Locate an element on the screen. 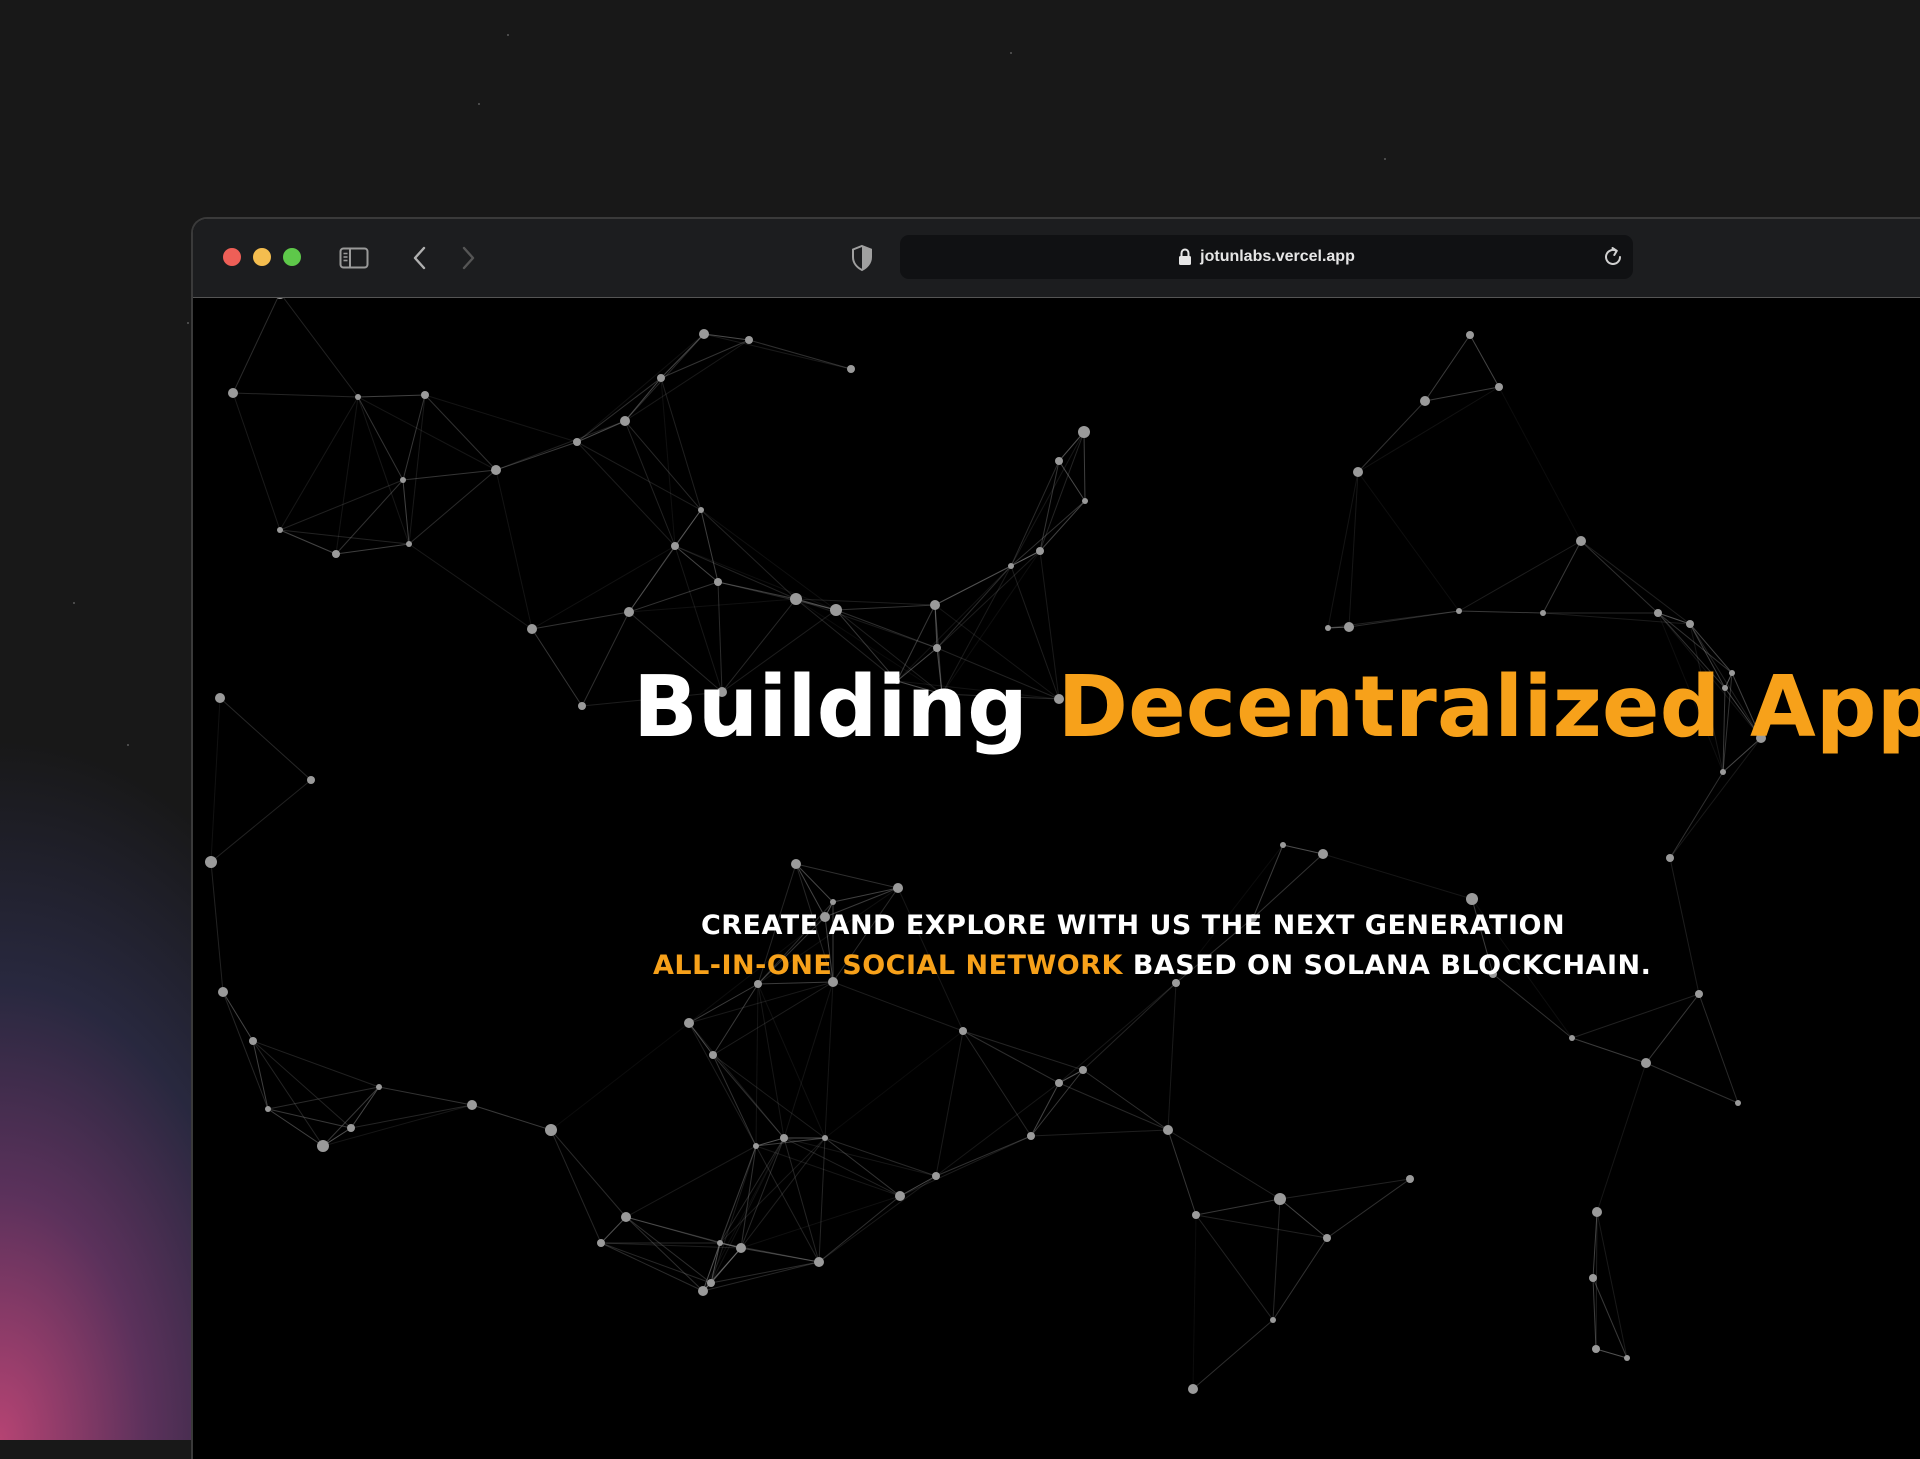  shield-icon is located at coordinates (862, 258).